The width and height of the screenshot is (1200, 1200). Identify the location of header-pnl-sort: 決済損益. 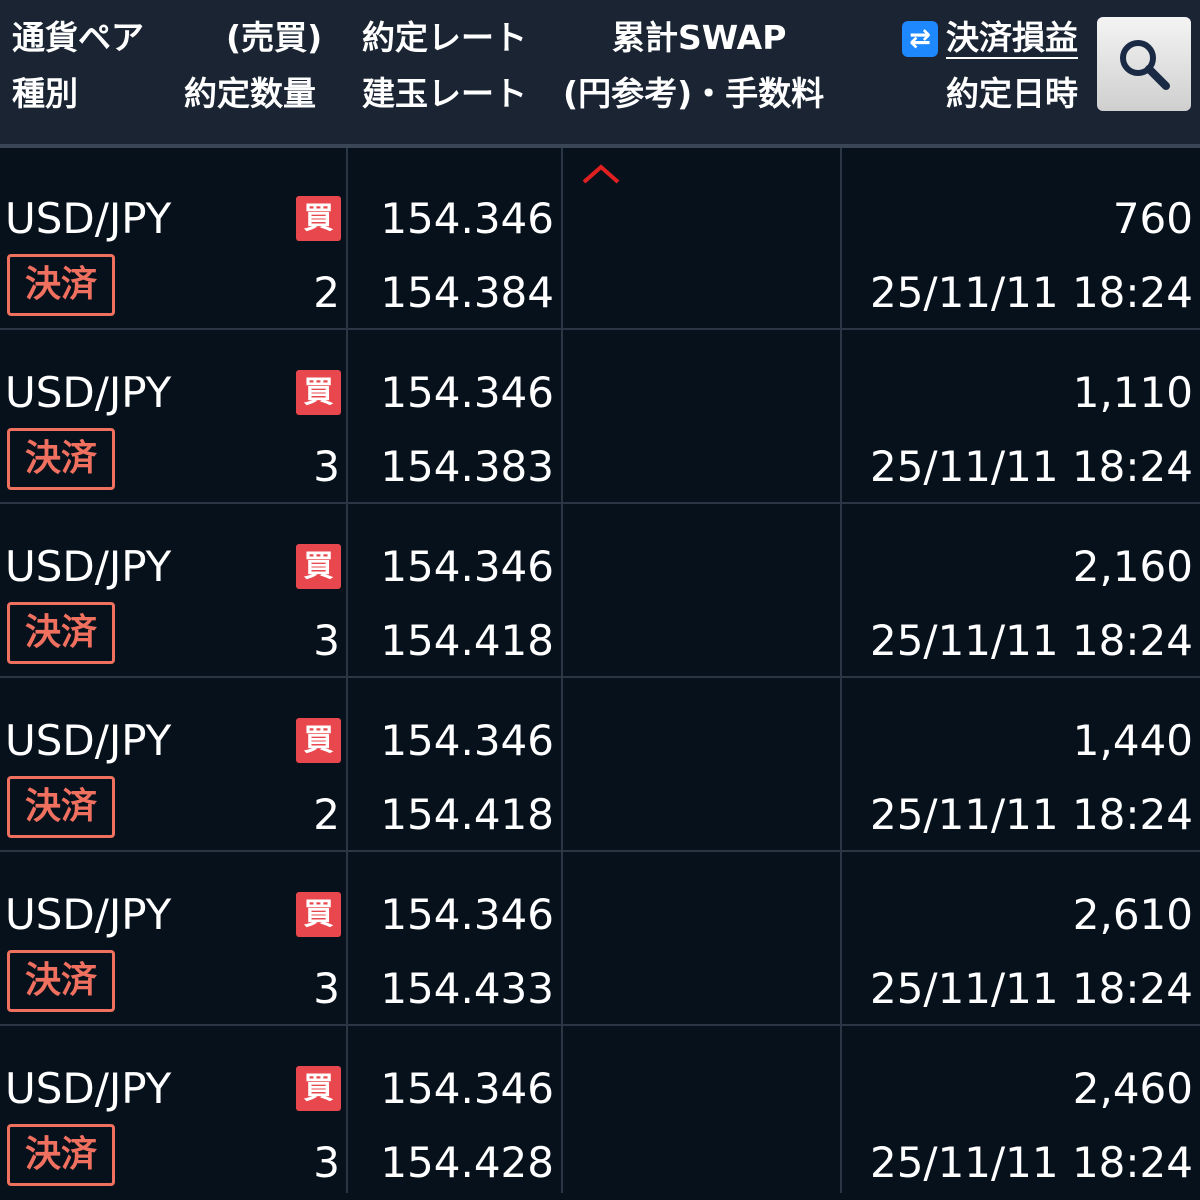
(1012, 38).